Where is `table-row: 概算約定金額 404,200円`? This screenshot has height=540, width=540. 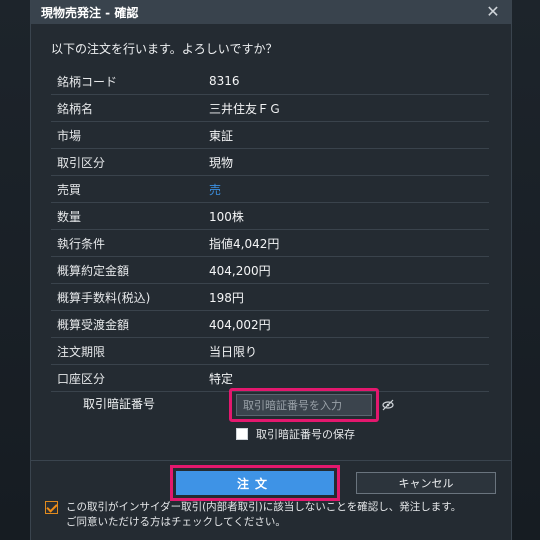 table-row: 概算約定金額 404,200円 is located at coordinates (270, 270).